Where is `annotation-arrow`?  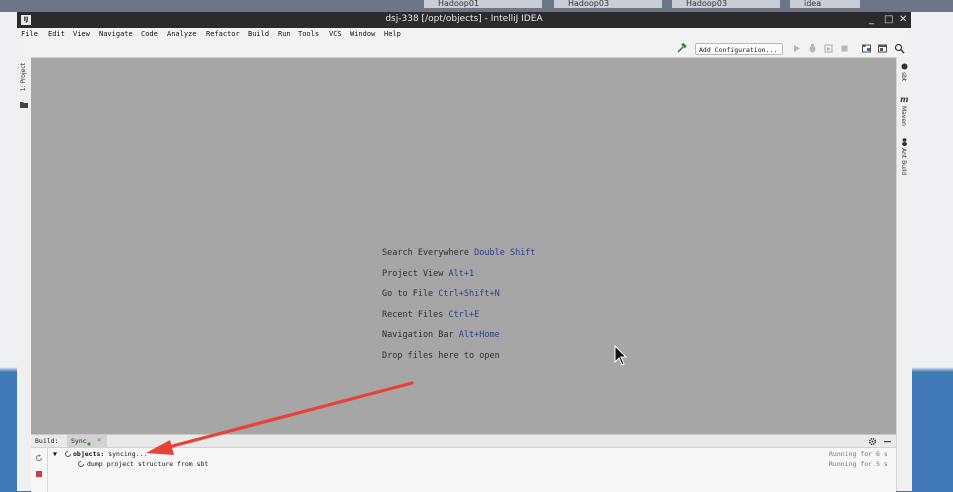 annotation-arrow is located at coordinates (280, 418).